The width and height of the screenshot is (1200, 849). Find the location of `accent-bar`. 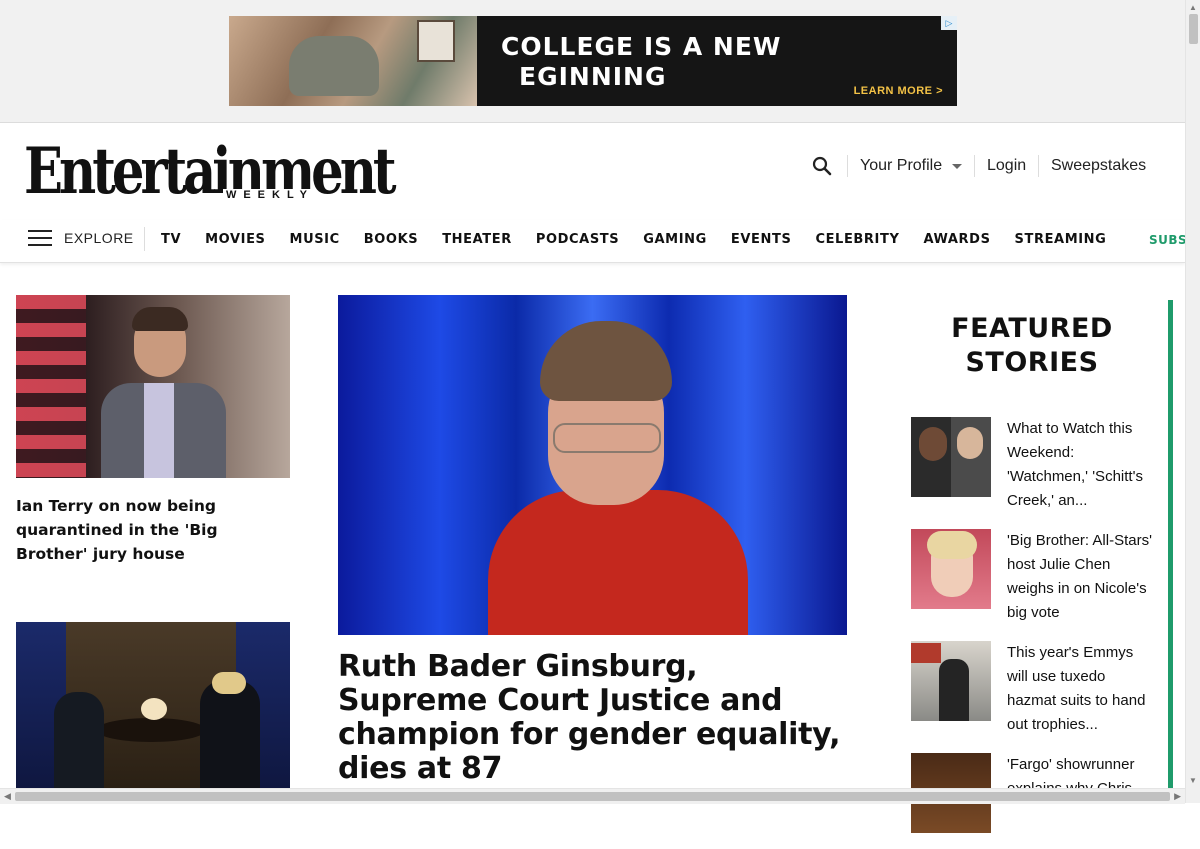

accent-bar is located at coordinates (1170, 545).